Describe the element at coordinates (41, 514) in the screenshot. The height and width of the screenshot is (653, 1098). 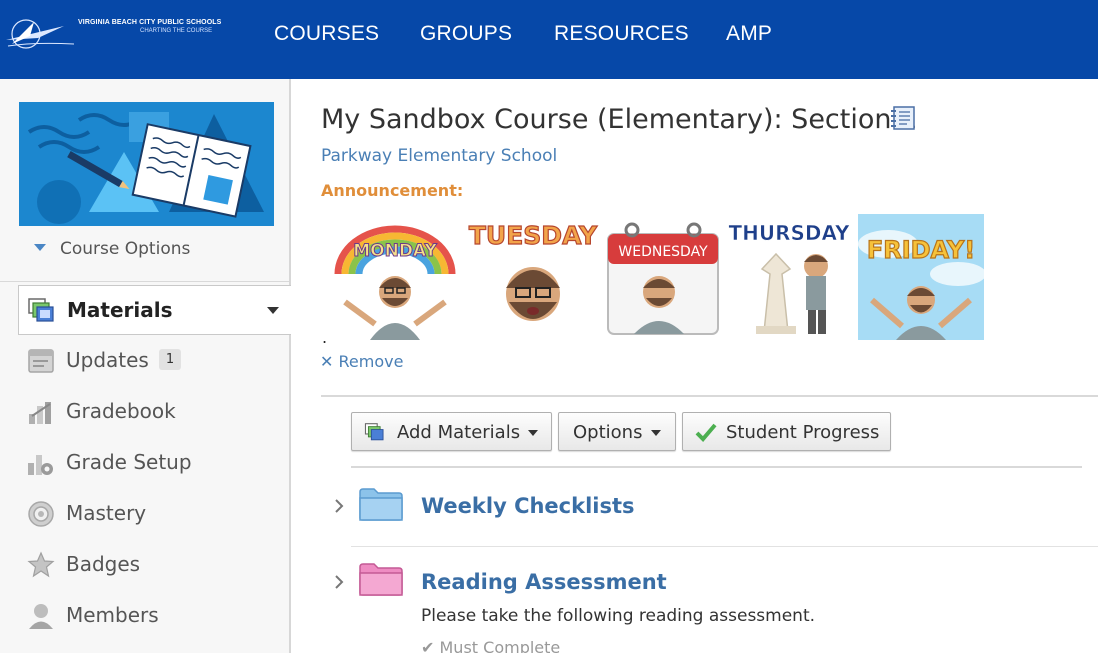
I see `mastery-icon` at that location.